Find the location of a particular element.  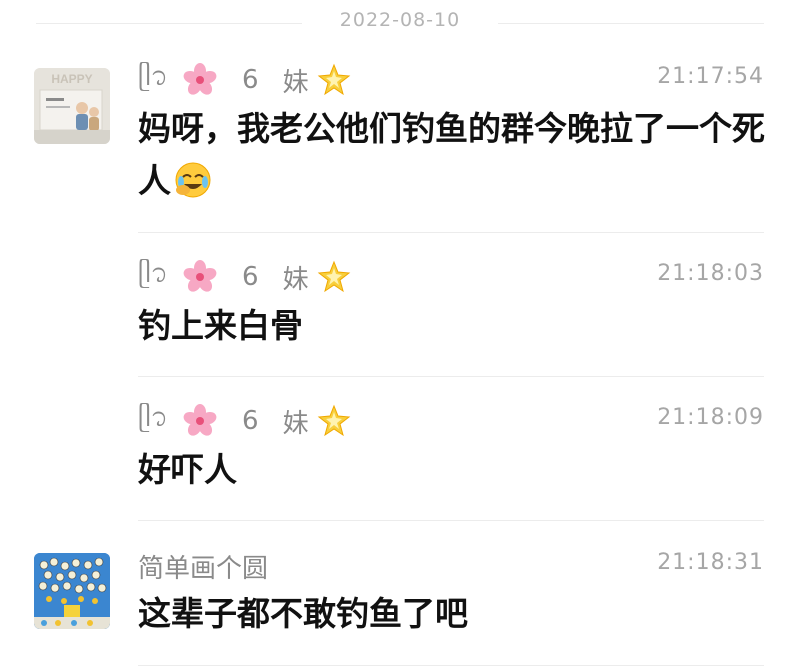

avatar-photo is located at coordinates (72, 591).